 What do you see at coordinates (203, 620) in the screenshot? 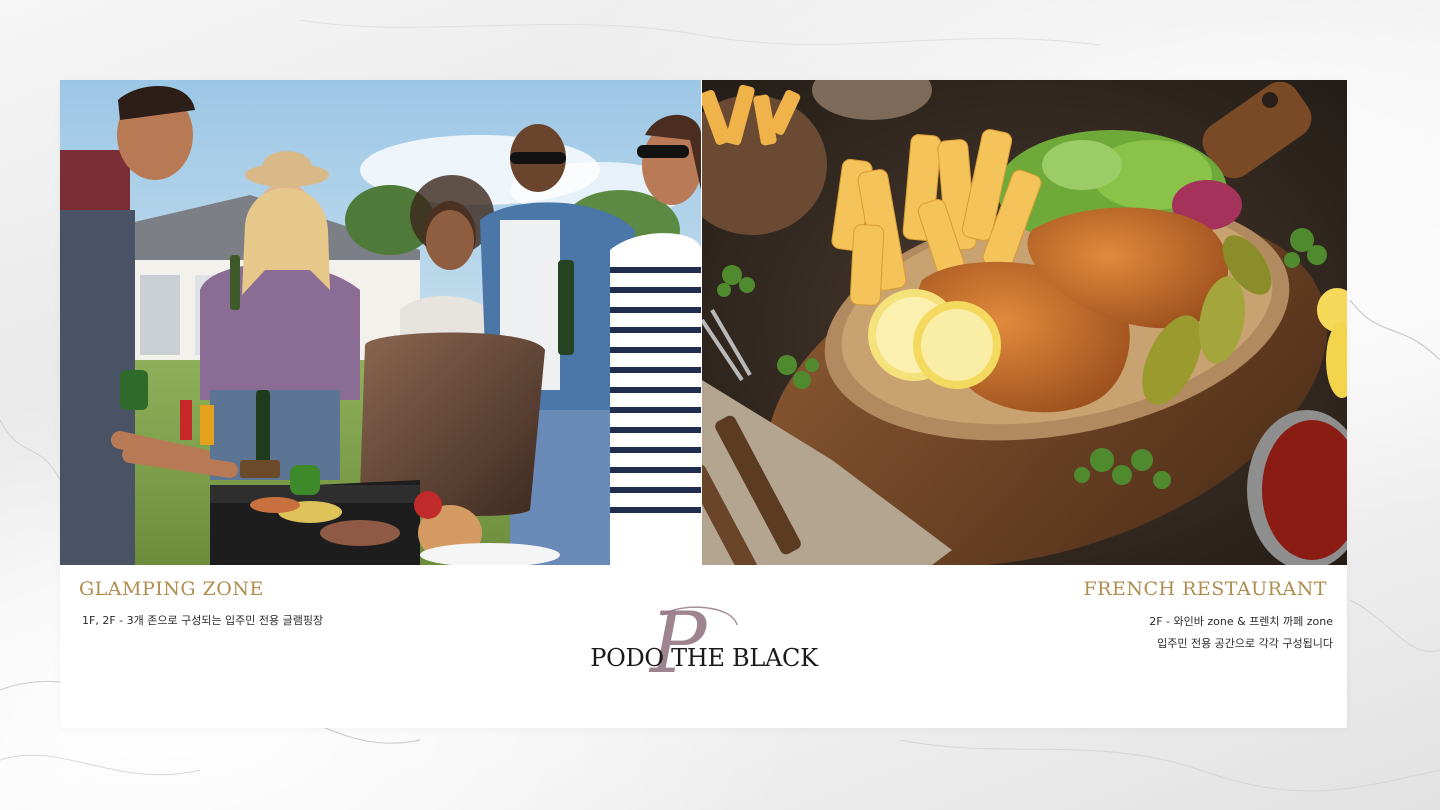
I see `glamping-zone-description: 1F, 2F - 3개 존으로 구성되는 입주민 전용 글램핑장` at bounding box center [203, 620].